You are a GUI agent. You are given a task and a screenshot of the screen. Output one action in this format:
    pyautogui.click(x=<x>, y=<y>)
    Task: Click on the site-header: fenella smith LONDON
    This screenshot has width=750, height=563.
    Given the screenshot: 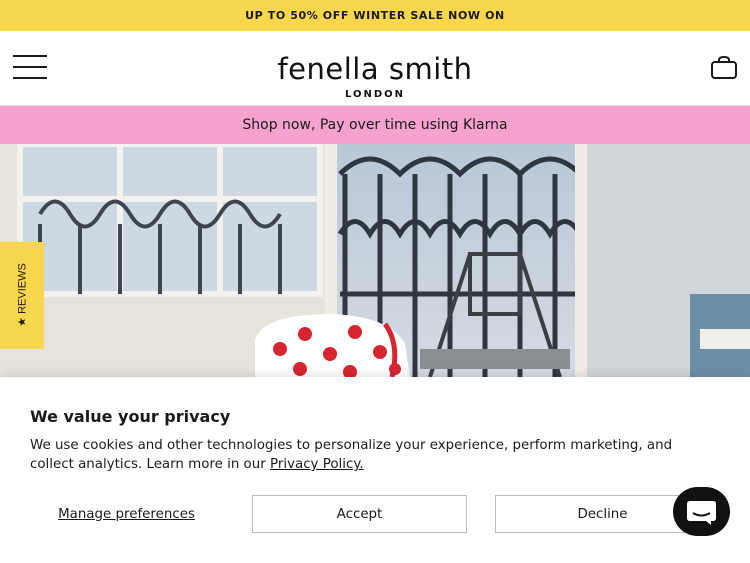 What is the action you would take?
    pyautogui.click(x=375, y=68)
    